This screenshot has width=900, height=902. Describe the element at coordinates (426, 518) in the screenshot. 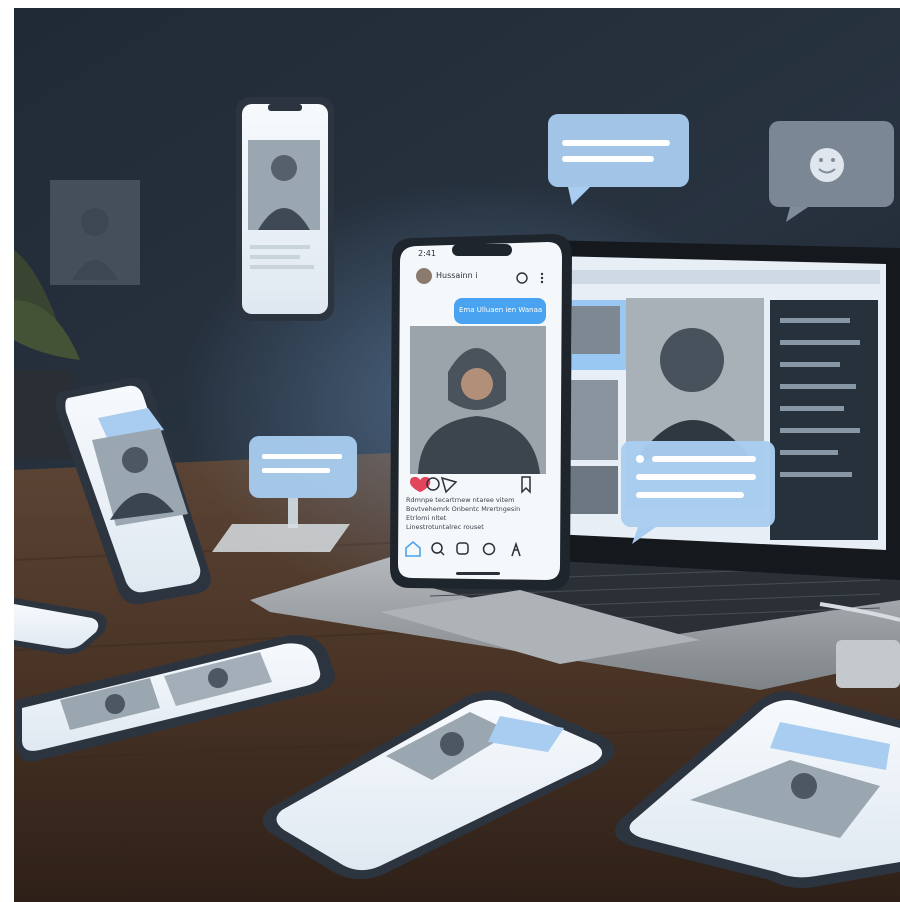

I see `caption-line: Etrlomi nltet` at that location.